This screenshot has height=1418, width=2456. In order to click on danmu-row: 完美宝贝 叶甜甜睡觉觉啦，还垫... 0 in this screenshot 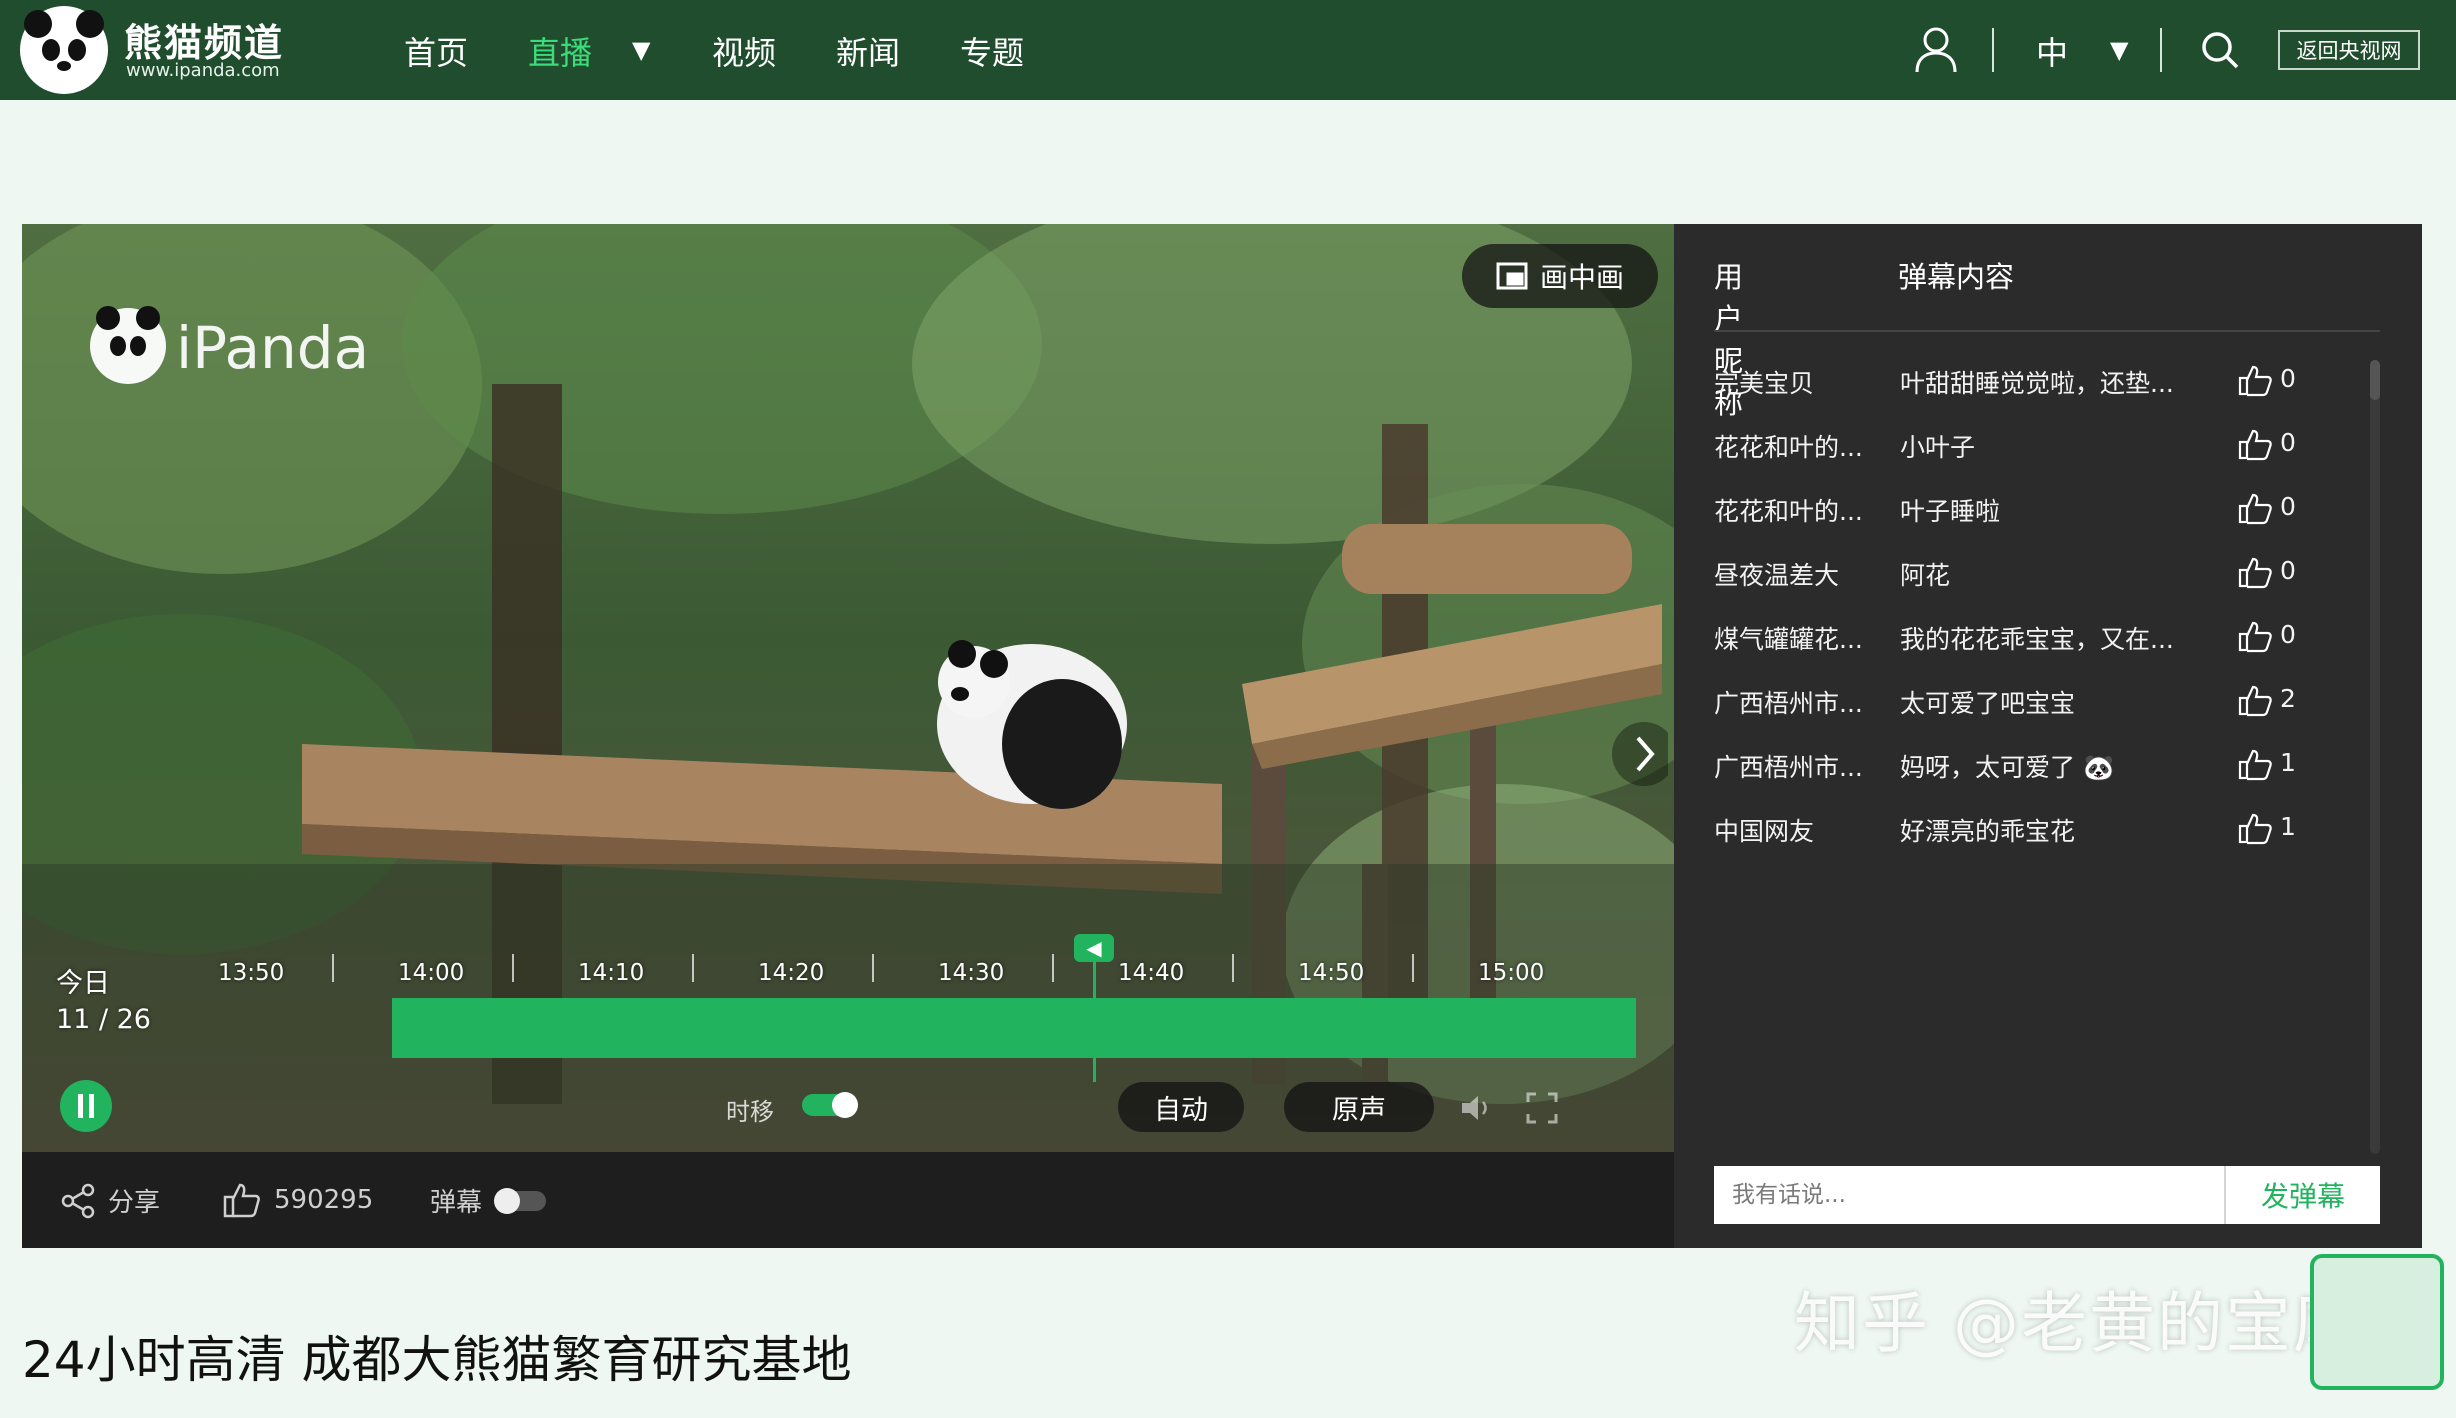, I will do `click(2034, 386)`.